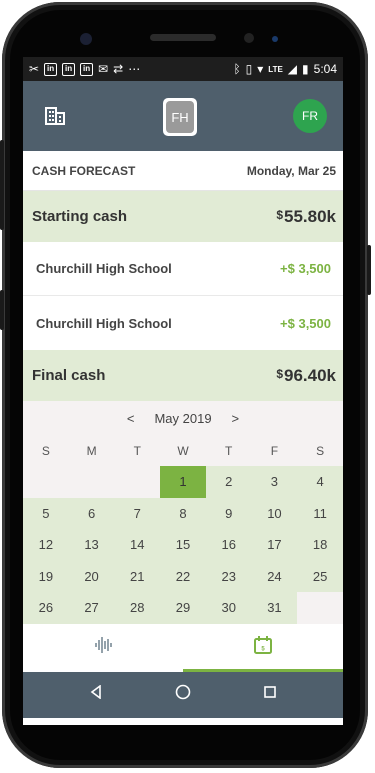 The height and width of the screenshot is (773, 375). I want to click on calendar-month-label: May 2019, so click(183, 418).